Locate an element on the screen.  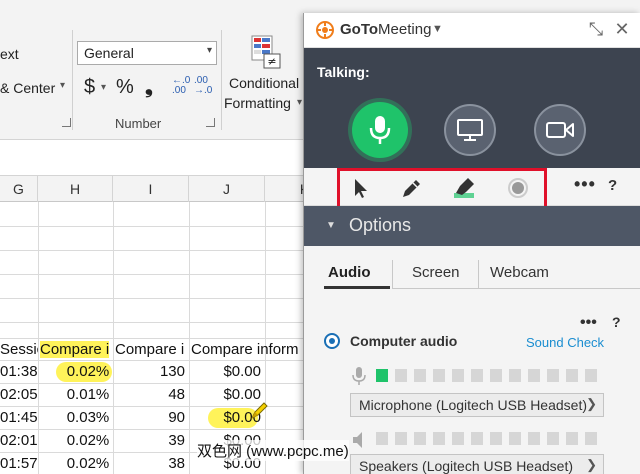
column-header-h: H is located at coordinates (75, 189).